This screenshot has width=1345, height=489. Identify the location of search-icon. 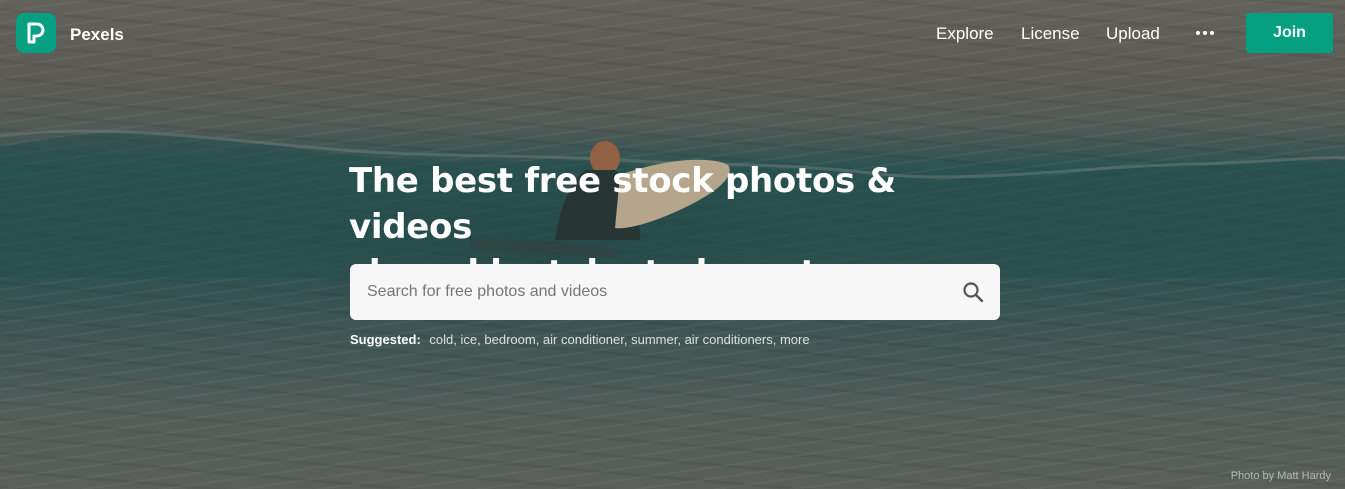
(973, 292).